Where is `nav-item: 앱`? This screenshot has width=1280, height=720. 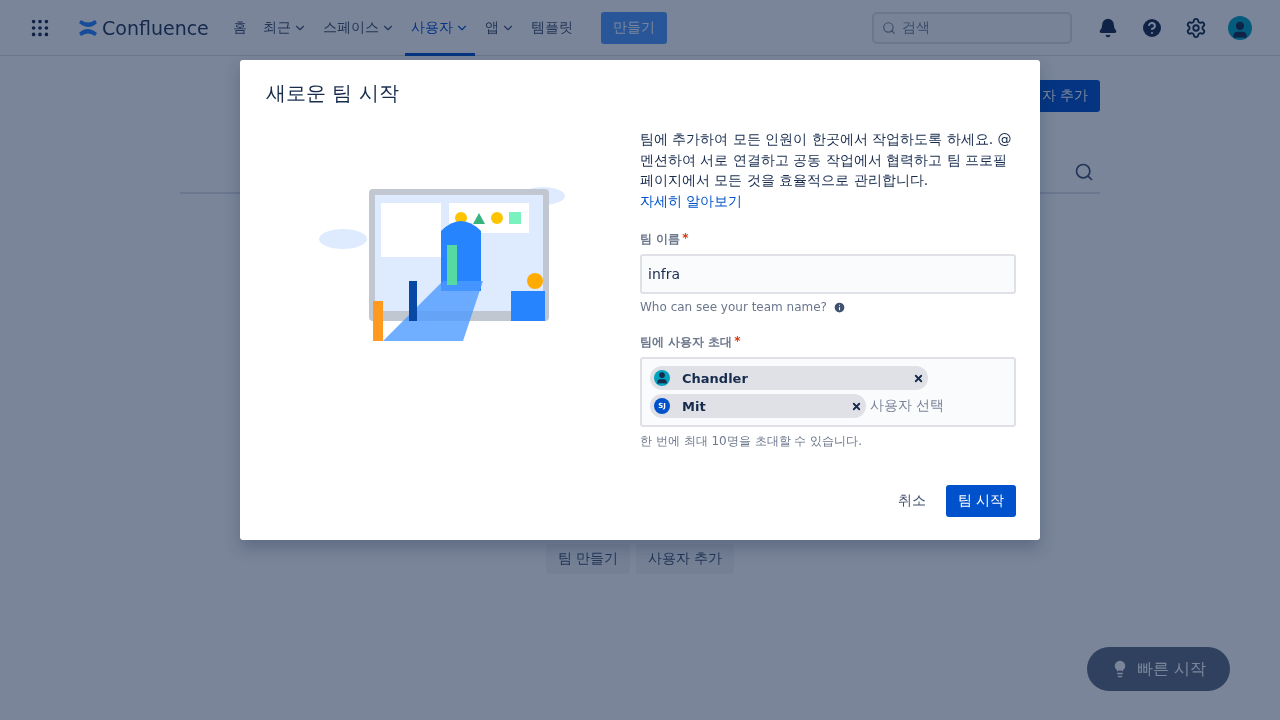
nav-item: 앱 is located at coordinates (499, 28).